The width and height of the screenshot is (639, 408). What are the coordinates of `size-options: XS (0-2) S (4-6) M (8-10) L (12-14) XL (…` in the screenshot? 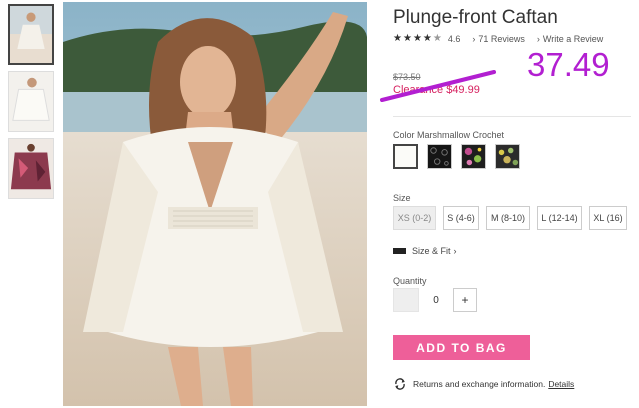 It's located at (510, 218).